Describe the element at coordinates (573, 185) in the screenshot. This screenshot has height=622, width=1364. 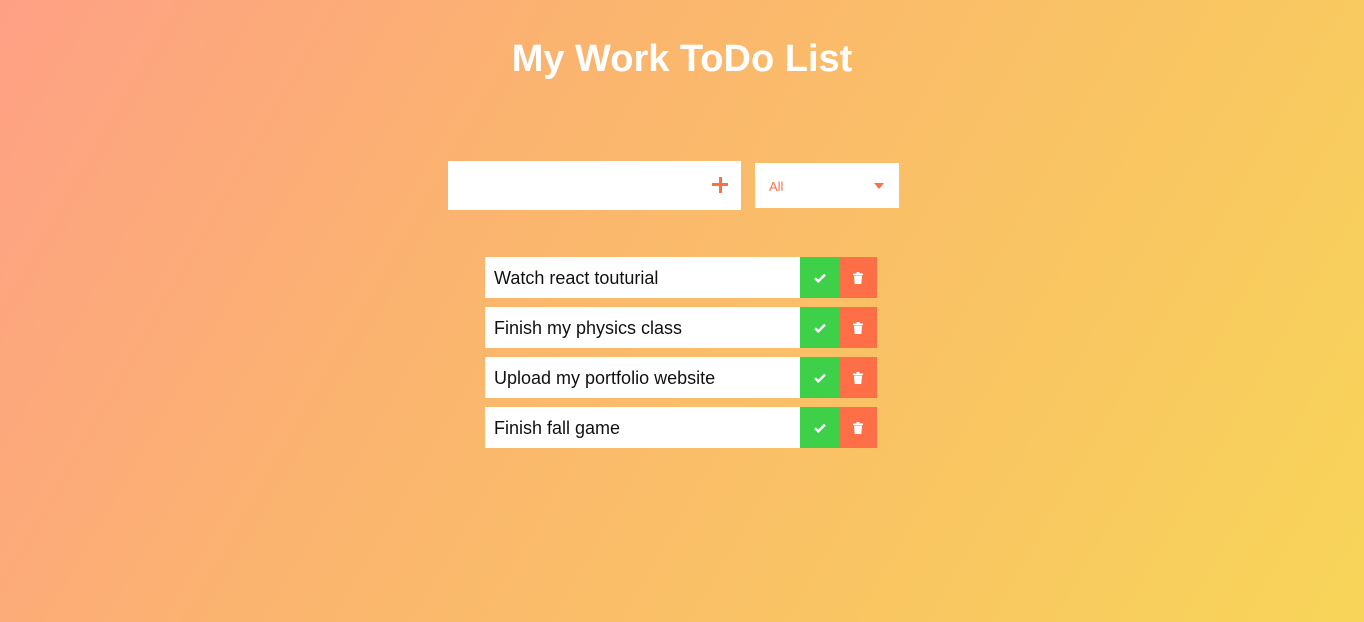
I see `todo-input` at that location.